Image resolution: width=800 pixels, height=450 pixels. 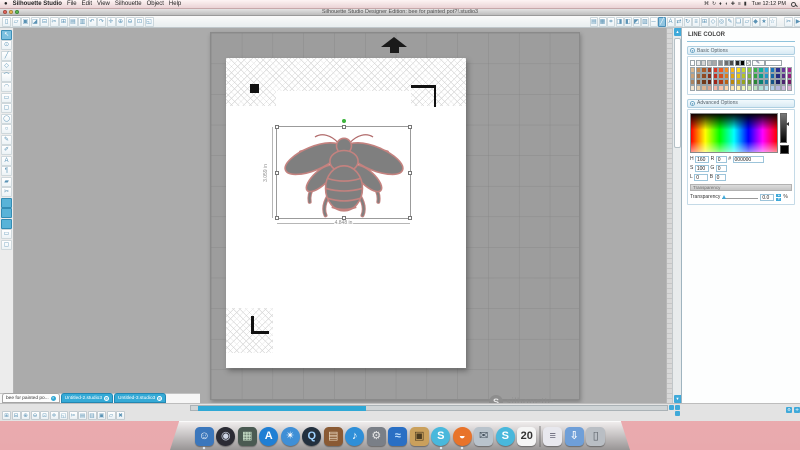 I want to click on wifi-icon: ≡, so click(x=739, y=4).